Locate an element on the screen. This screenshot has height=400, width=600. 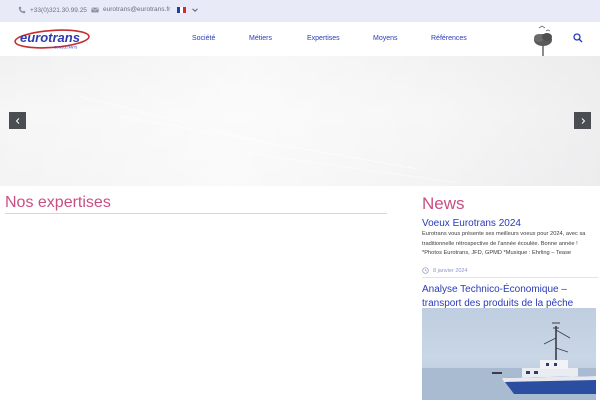
news-heading: News is located at coordinates (443, 203).